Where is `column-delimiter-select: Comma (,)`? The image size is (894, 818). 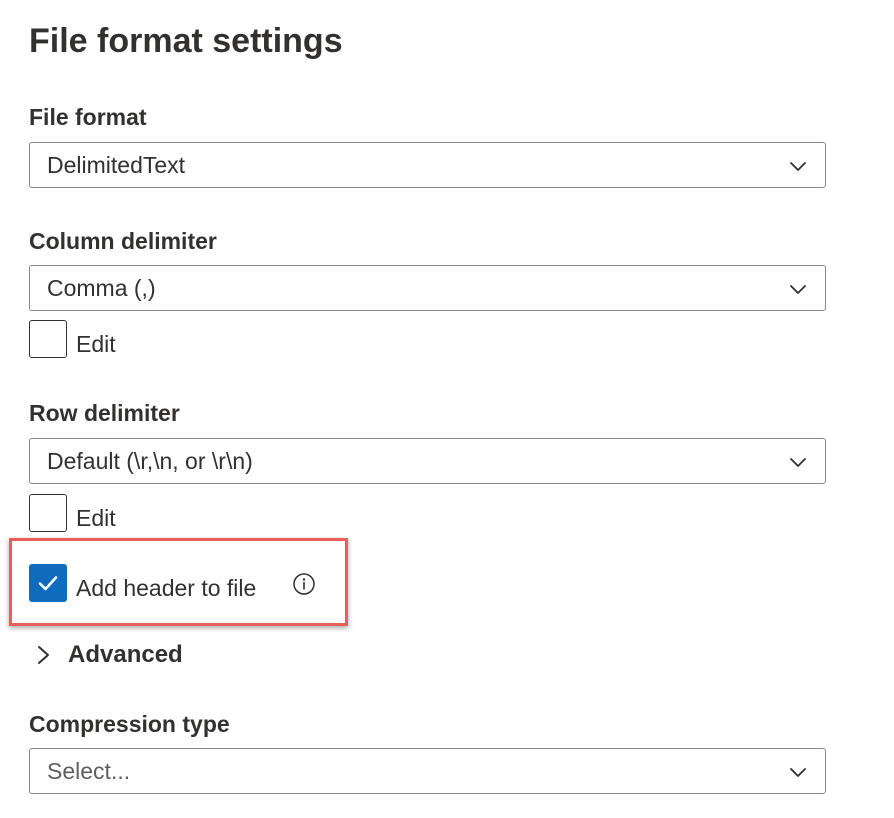
column-delimiter-select: Comma (,) is located at coordinates (427, 288).